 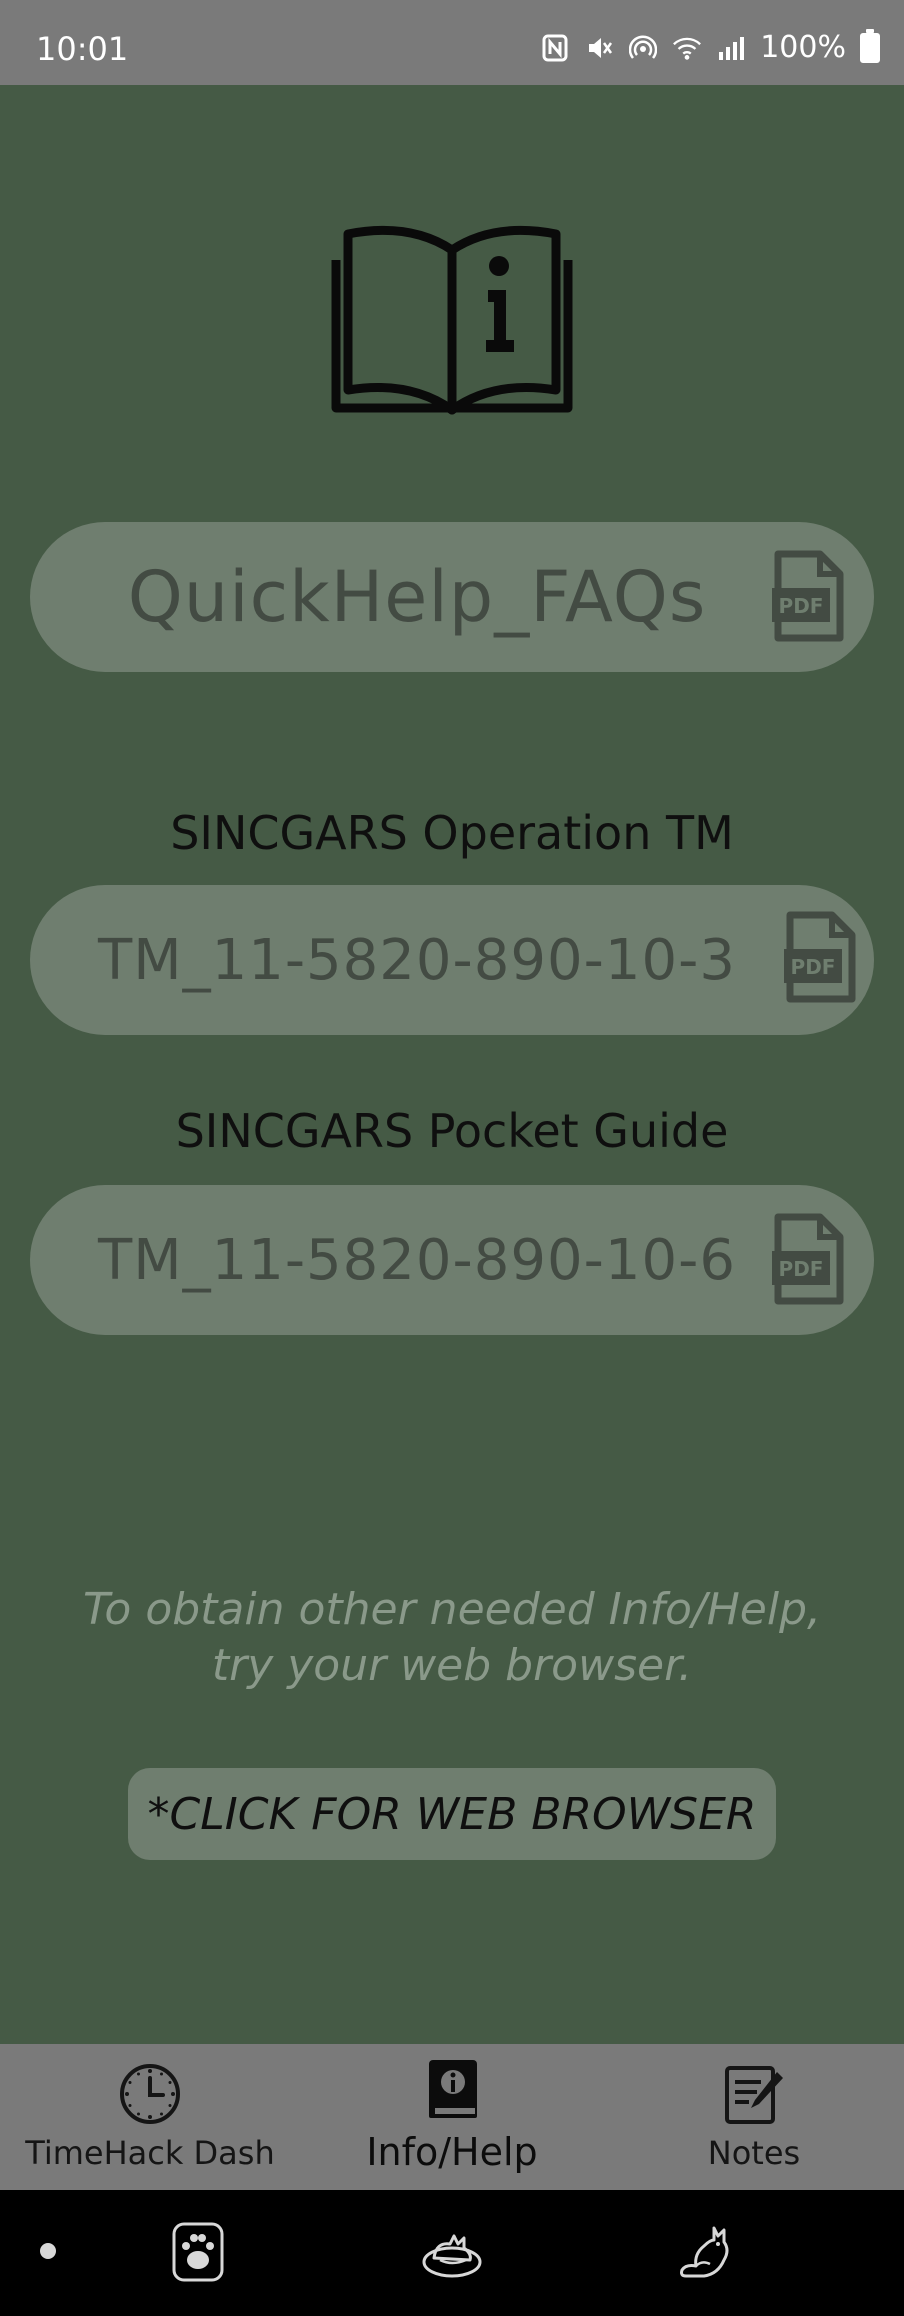 What do you see at coordinates (754, 2153) in the screenshot?
I see `nav-label-notes: Notes` at bounding box center [754, 2153].